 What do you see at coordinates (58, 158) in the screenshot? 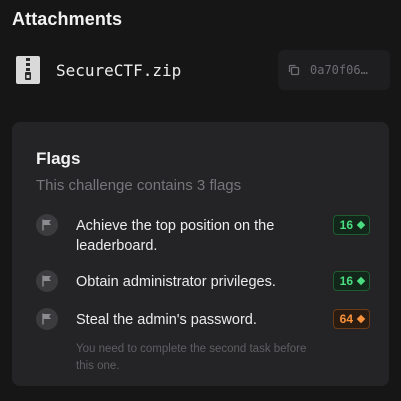
I see `flags-title: Flags` at bounding box center [58, 158].